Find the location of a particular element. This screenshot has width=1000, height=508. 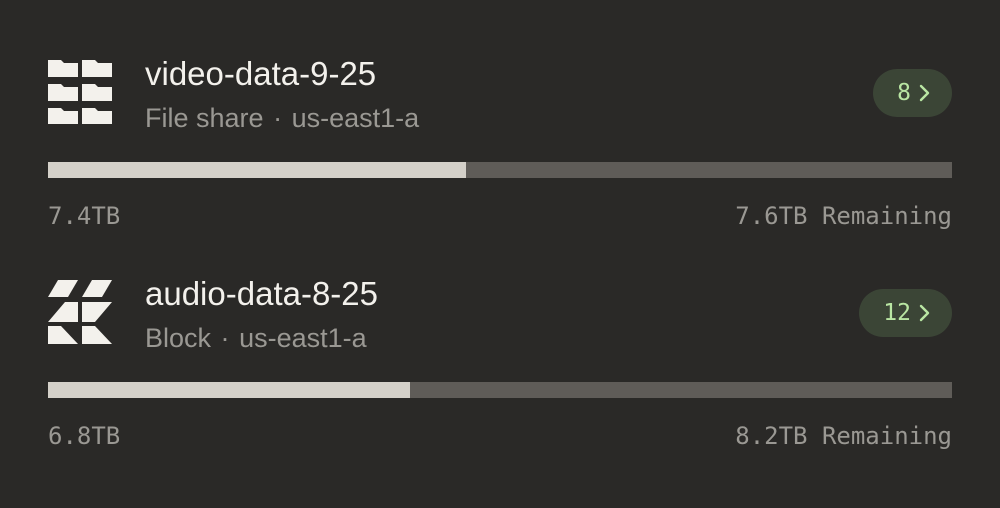

volume-details: File share · us-east1-a is located at coordinates (282, 118).